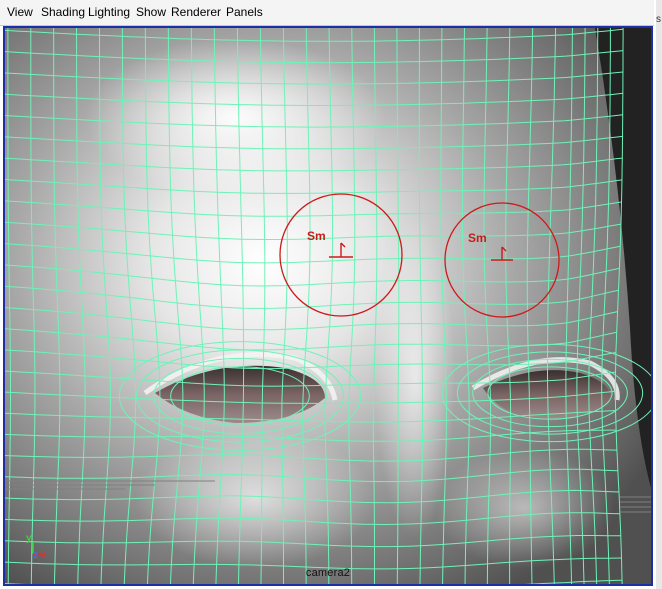 Image resolution: width=662 pixels, height=589 pixels. I want to click on cheek-highlight-right, so click(525, 508).